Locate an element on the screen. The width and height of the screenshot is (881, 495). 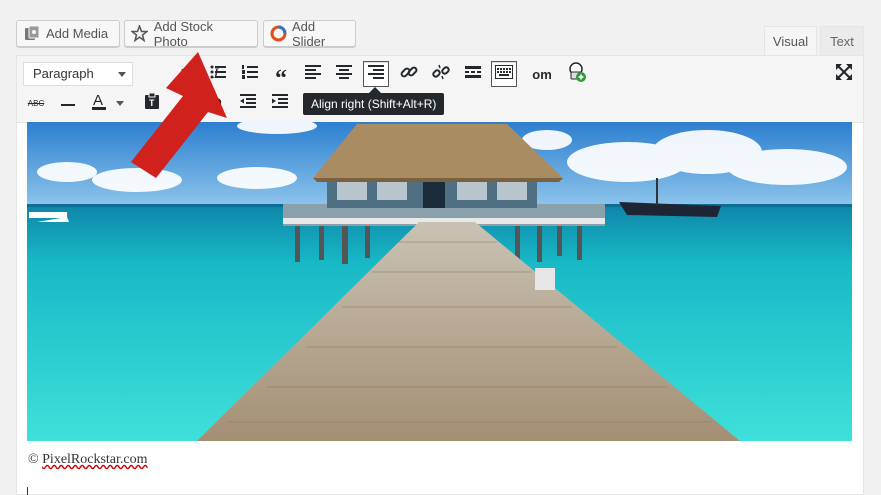
svg-text: T is located at coordinates (152, 103).